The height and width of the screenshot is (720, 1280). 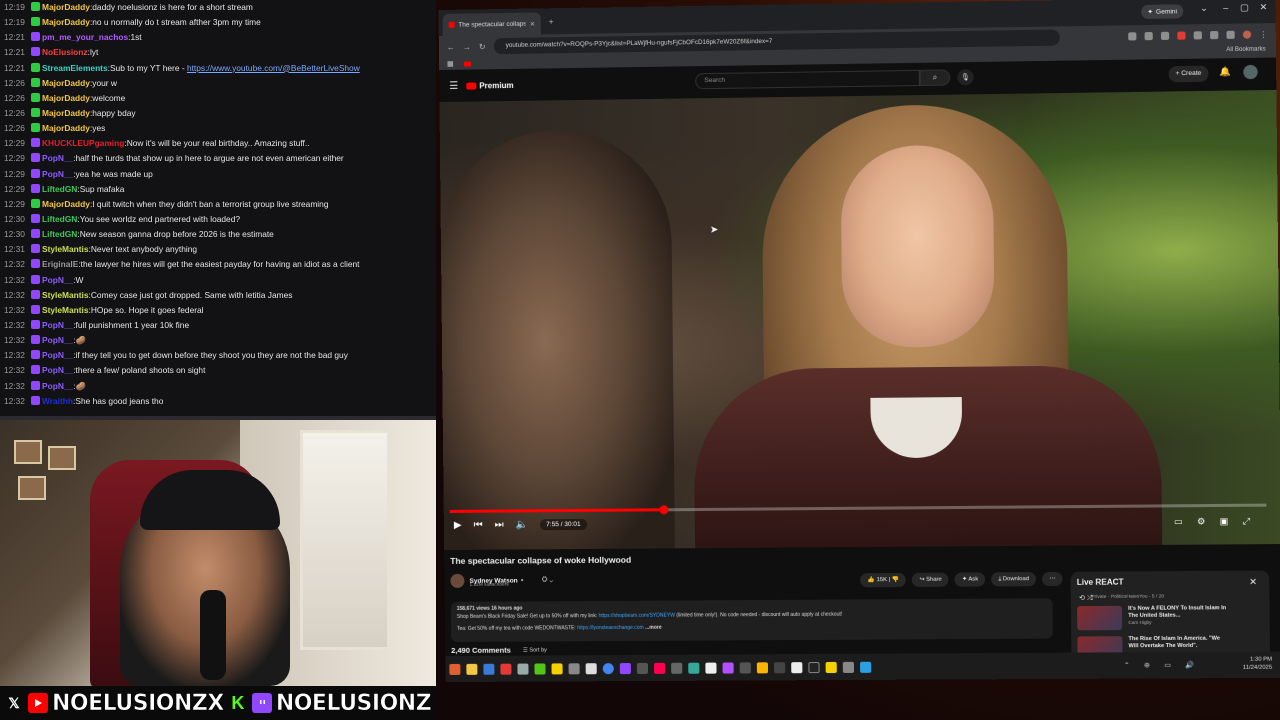 What do you see at coordinates (522, 524) in the screenshot?
I see `volume-icon: 🔈` at bounding box center [522, 524].